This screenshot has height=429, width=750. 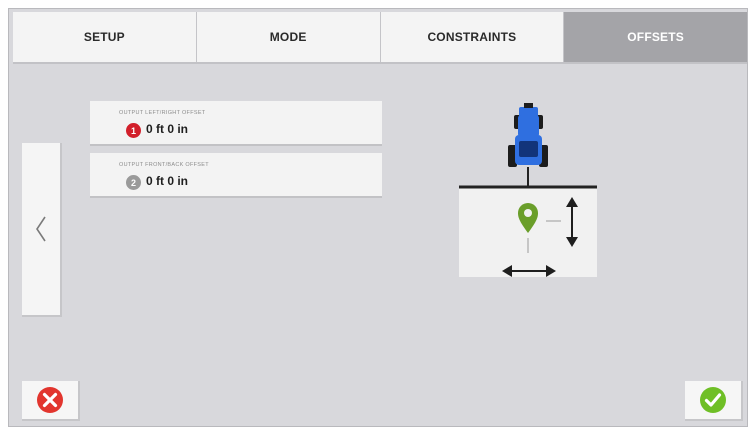 What do you see at coordinates (105, 37) in the screenshot?
I see `tab-setup: SETUP` at bounding box center [105, 37].